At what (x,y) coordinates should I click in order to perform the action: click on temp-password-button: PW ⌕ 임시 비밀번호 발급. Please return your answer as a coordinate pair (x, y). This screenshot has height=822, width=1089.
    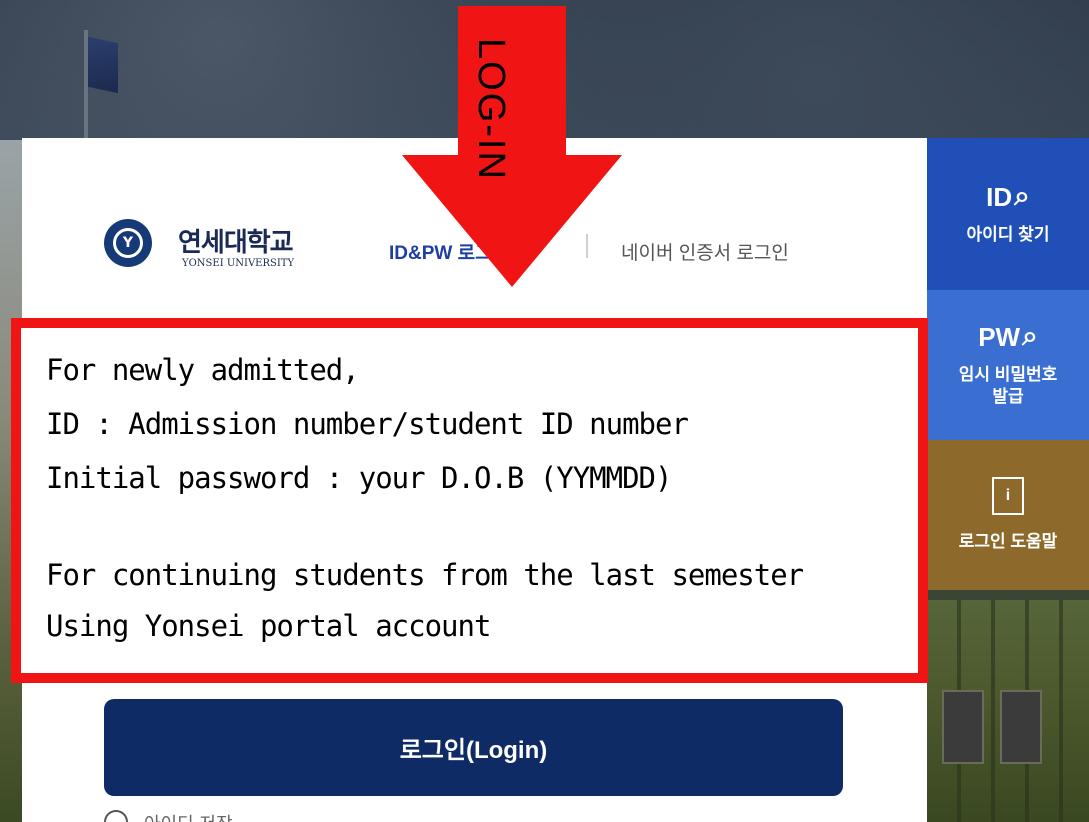
    Looking at the image, I should click on (1008, 365).